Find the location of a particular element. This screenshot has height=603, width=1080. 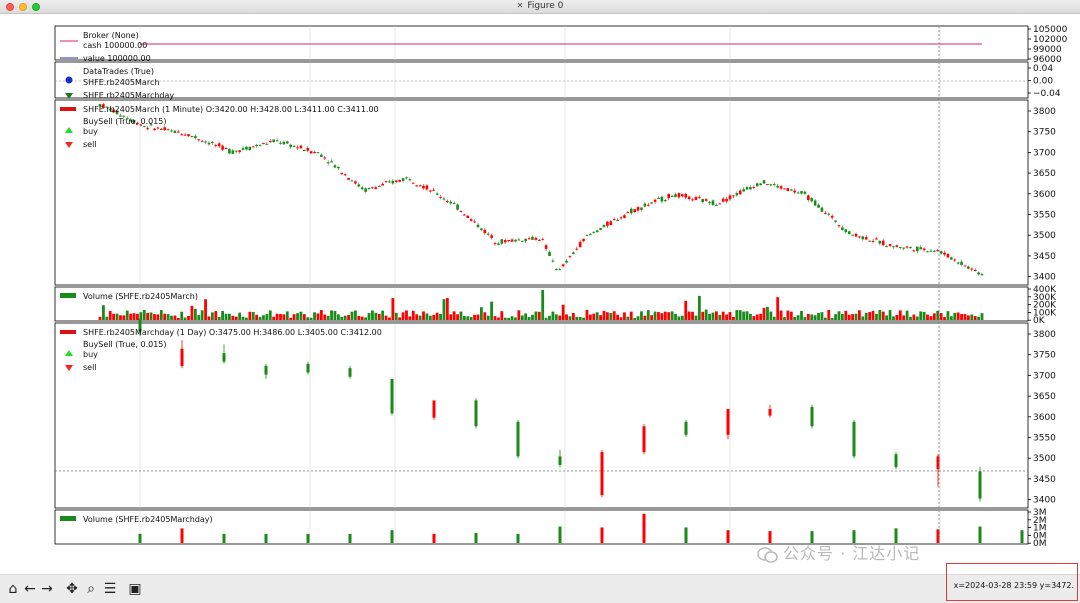

configure-subplots-icon: ☰ is located at coordinates (110, 589).